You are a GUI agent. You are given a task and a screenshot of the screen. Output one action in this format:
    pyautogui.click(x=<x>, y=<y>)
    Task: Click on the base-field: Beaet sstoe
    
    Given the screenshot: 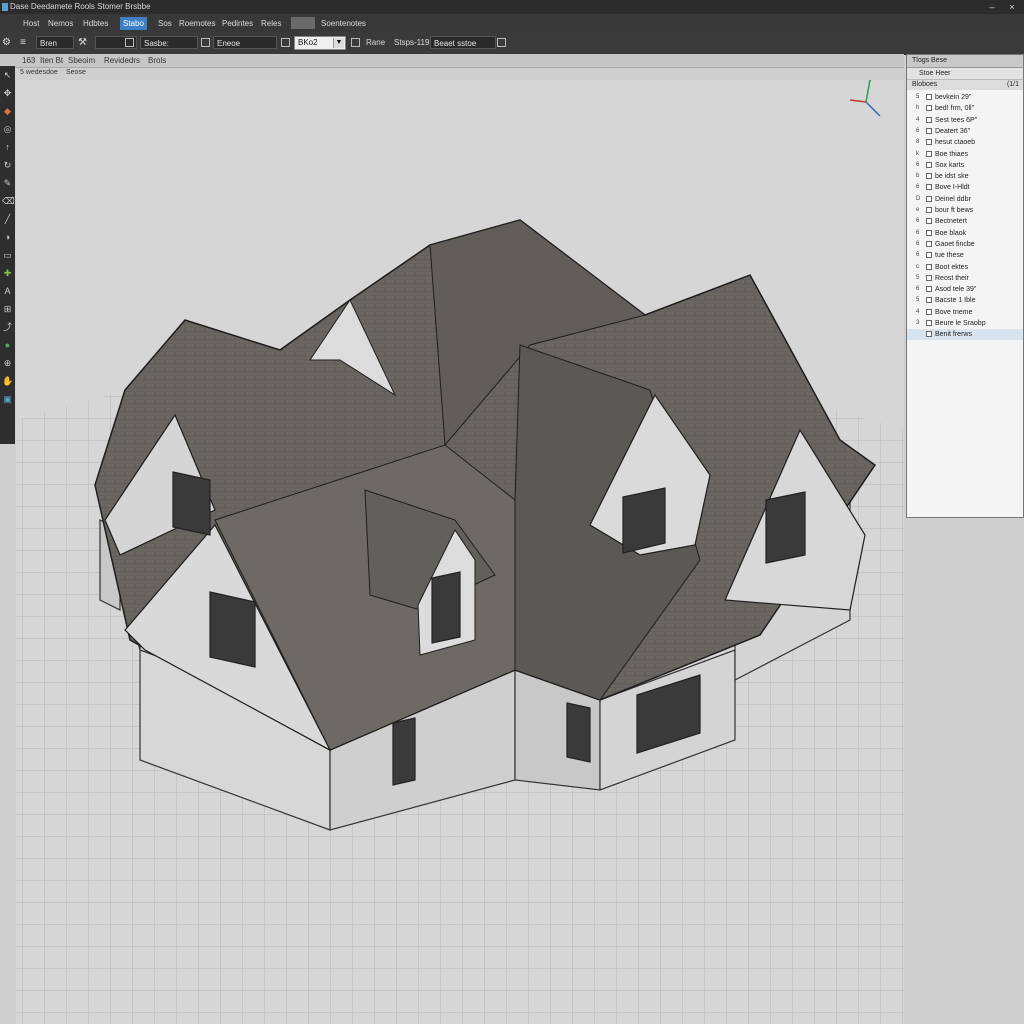 What is the action you would take?
    pyautogui.click(x=463, y=42)
    